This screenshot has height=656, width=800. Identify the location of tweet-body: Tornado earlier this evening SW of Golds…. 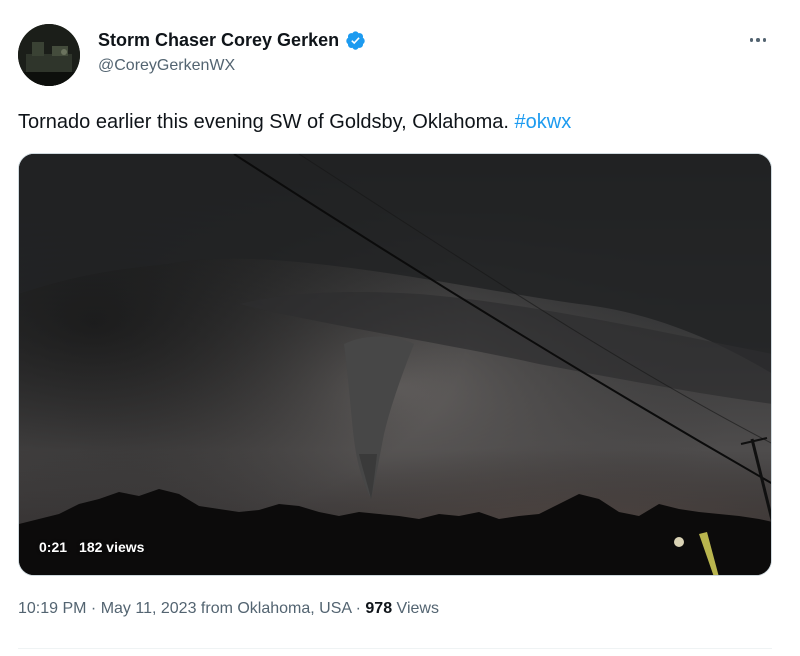
(266, 122).